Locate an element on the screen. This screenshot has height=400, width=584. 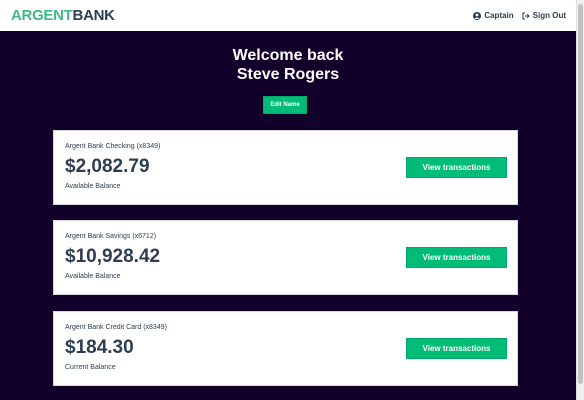
top-navigation-bar: ARGENT BANK Captain Sign Out is located at coordinates (288, 15).